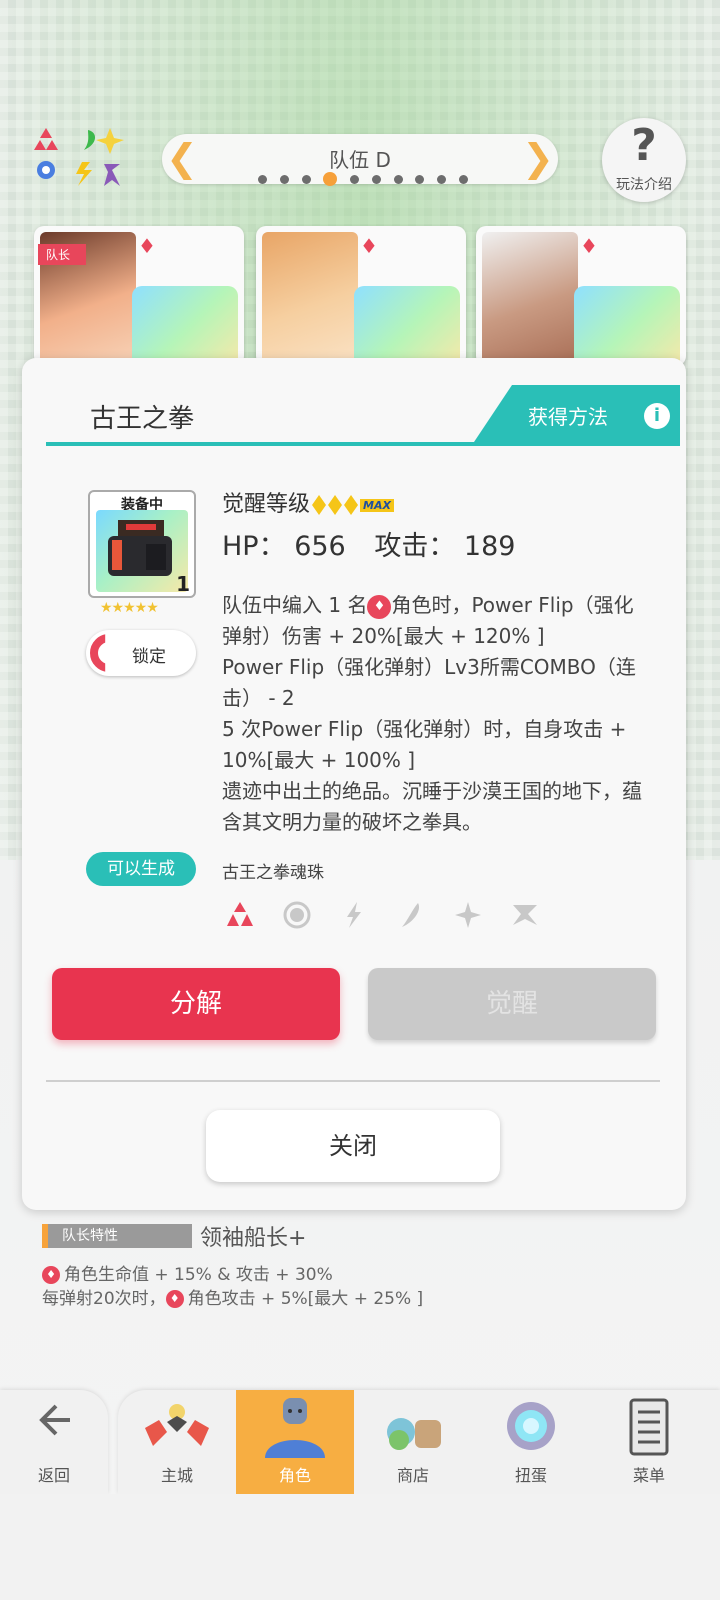 The image size is (720, 1600). I want to click on character-card-leader: 队长 ♦, so click(139, 296).